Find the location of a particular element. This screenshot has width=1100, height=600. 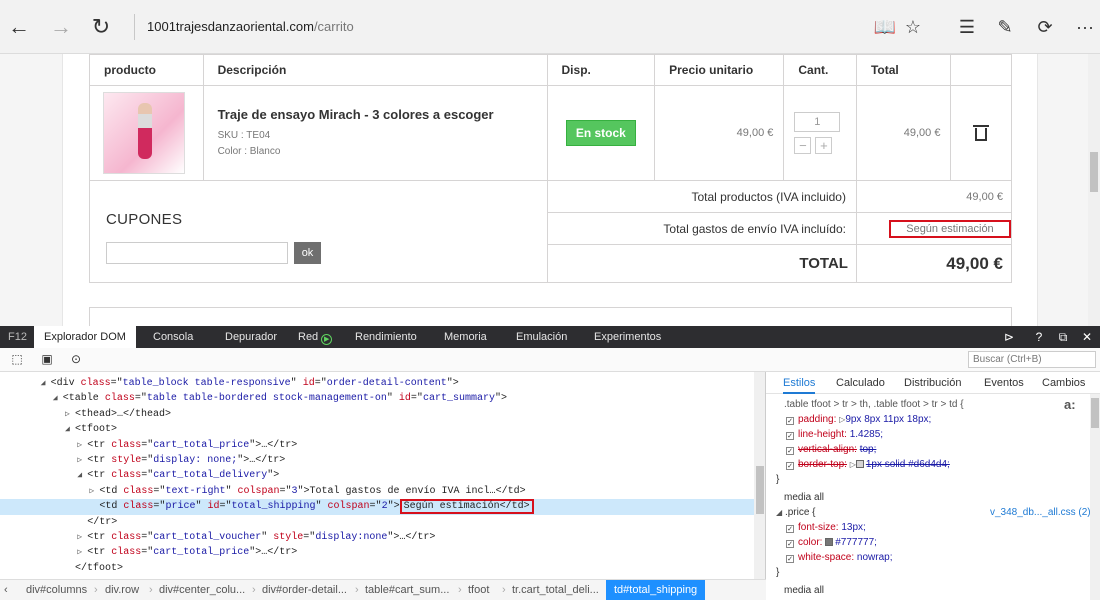

web-note-icon: ✎ is located at coordinates (1005, 27).